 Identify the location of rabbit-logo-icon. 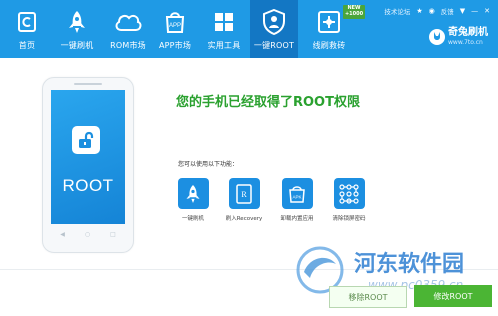
(437, 37).